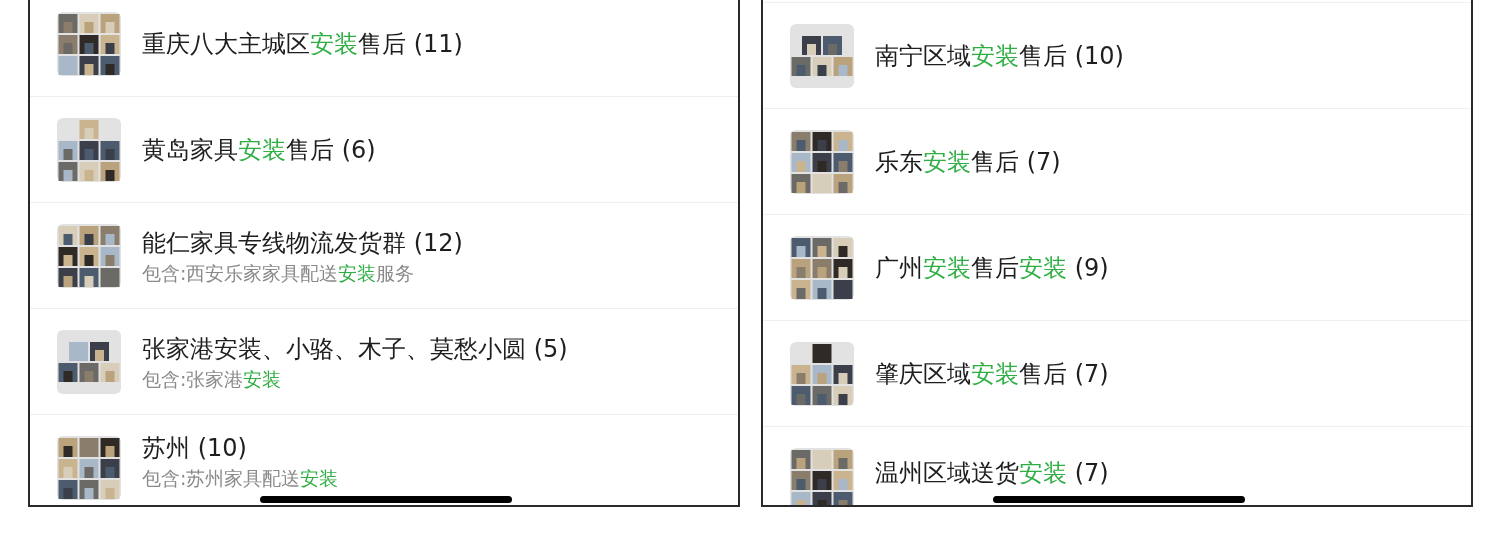 Image resolution: width=1500 pixels, height=546 pixels. I want to click on group-name: 肇庆区域安装售后 (7), so click(992, 374).